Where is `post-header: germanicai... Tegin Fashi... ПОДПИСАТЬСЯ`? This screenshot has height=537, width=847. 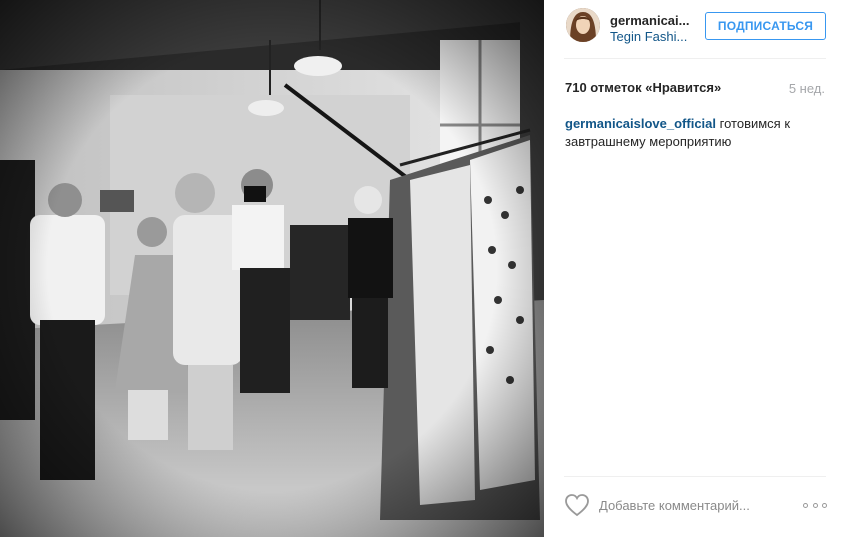 post-header: germanicai... Tegin Fashi... ПОДПИСАТЬСЯ is located at coordinates (695, 29).